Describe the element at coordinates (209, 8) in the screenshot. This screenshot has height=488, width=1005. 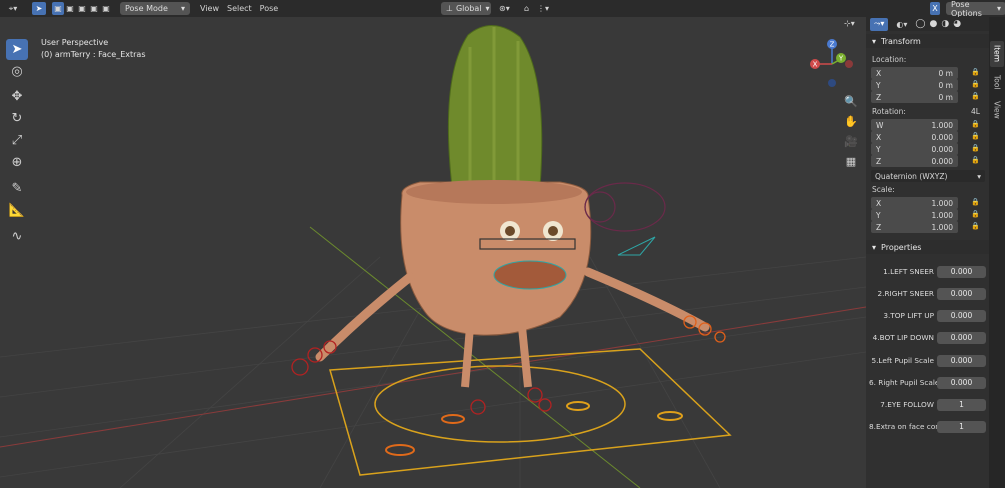
I see `menu-view: View` at that location.